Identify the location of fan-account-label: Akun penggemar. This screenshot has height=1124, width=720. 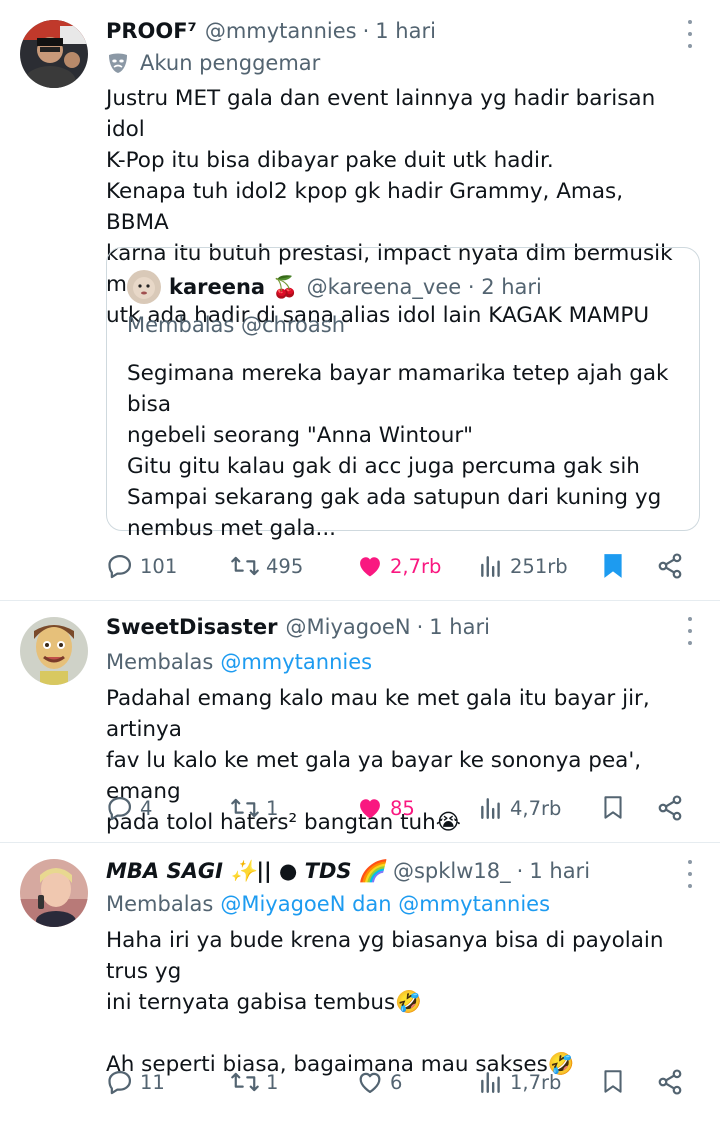
(213, 63).